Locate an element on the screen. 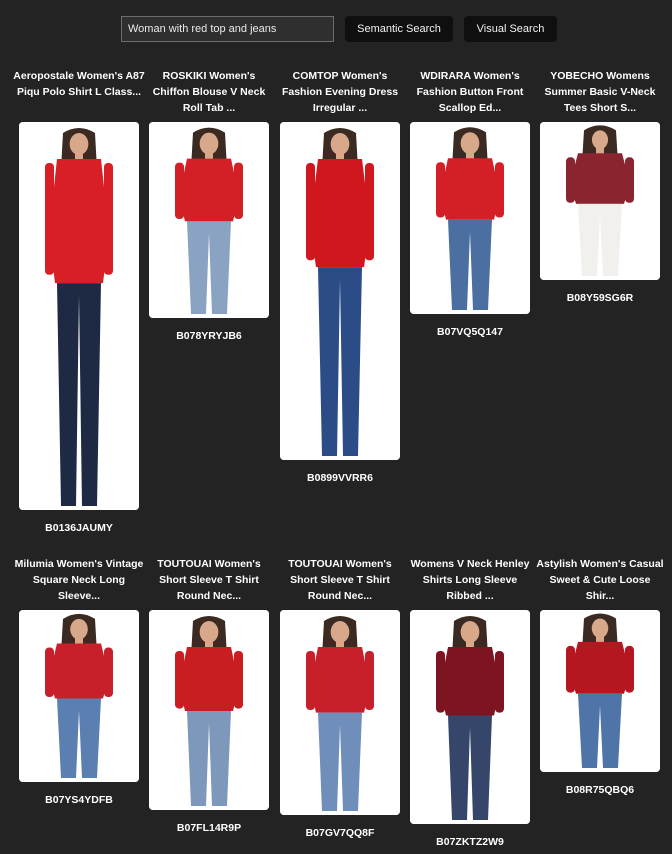  product-asin: B08Y59SG6R is located at coordinates (600, 298).